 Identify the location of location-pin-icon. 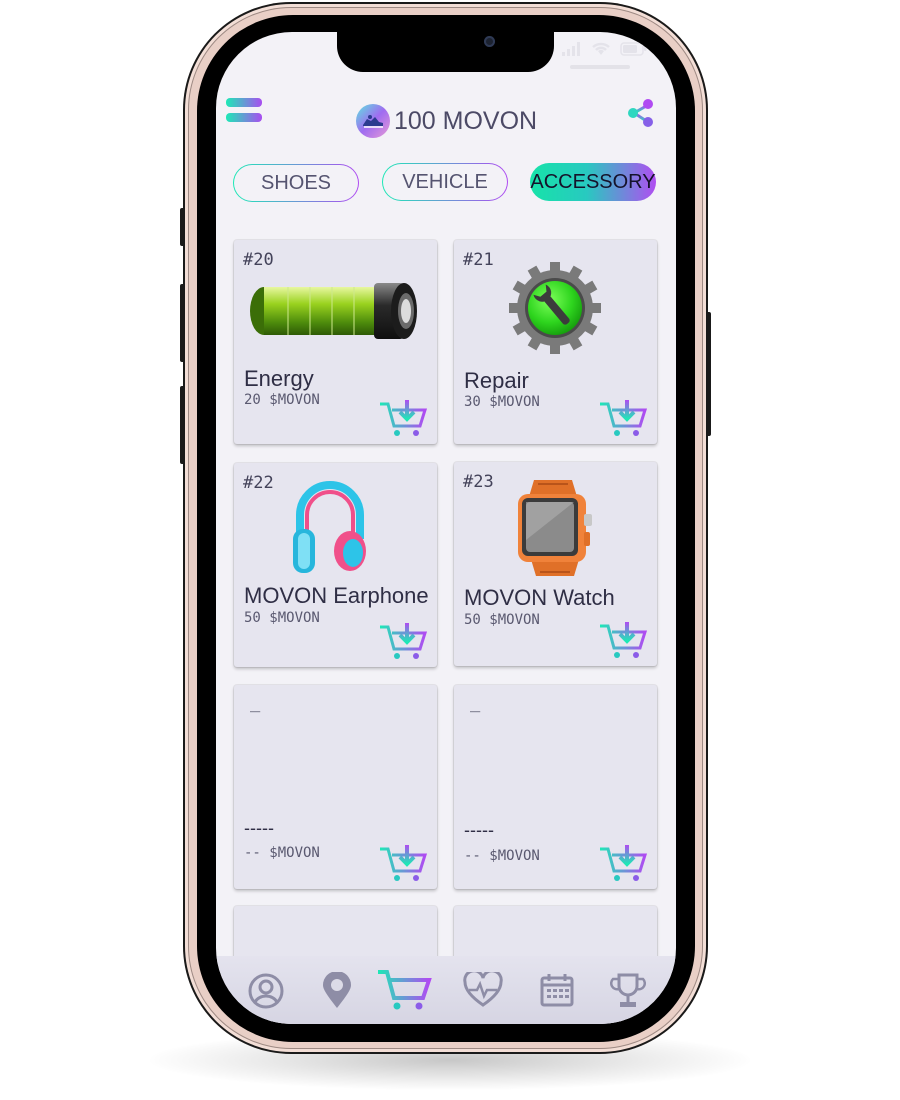
(337, 991).